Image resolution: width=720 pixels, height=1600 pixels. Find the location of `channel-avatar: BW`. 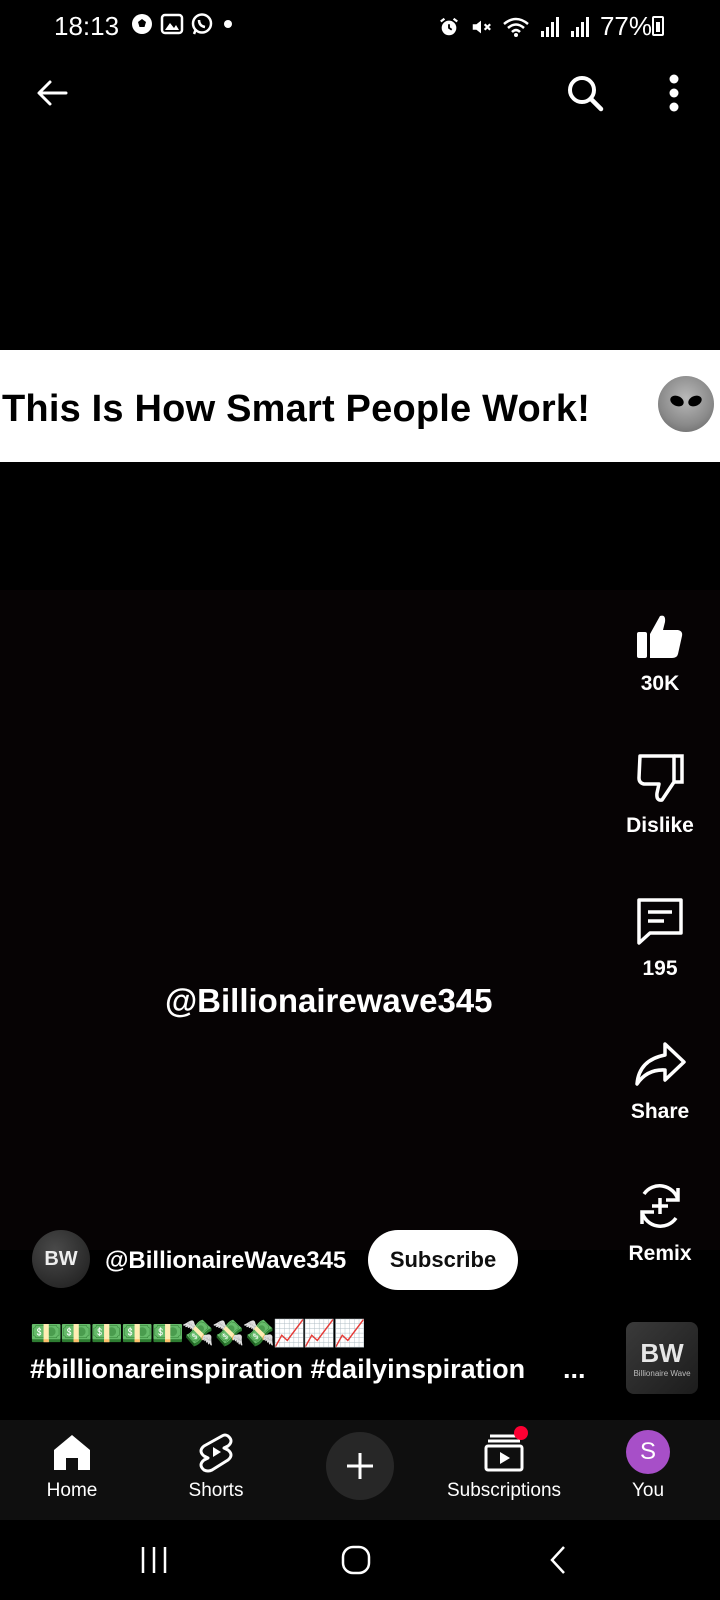

channel-avatar: BW is located at coordinates (61, 1259).